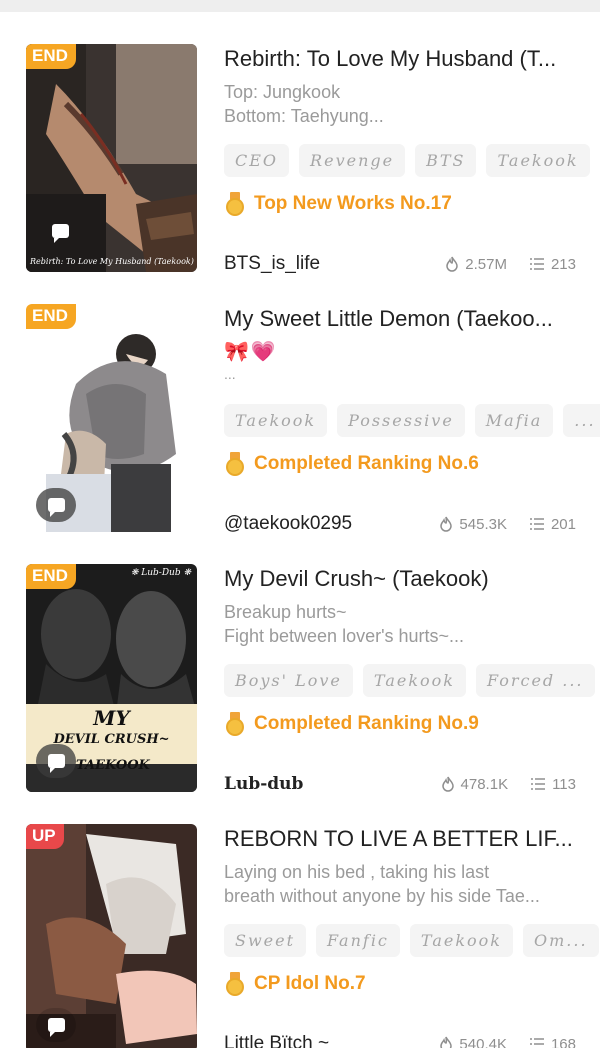 The image size is (600, 1048). Describe the element at coordinates (563, 524) in the screenshot. I see `chapter-count: 201` at that location.